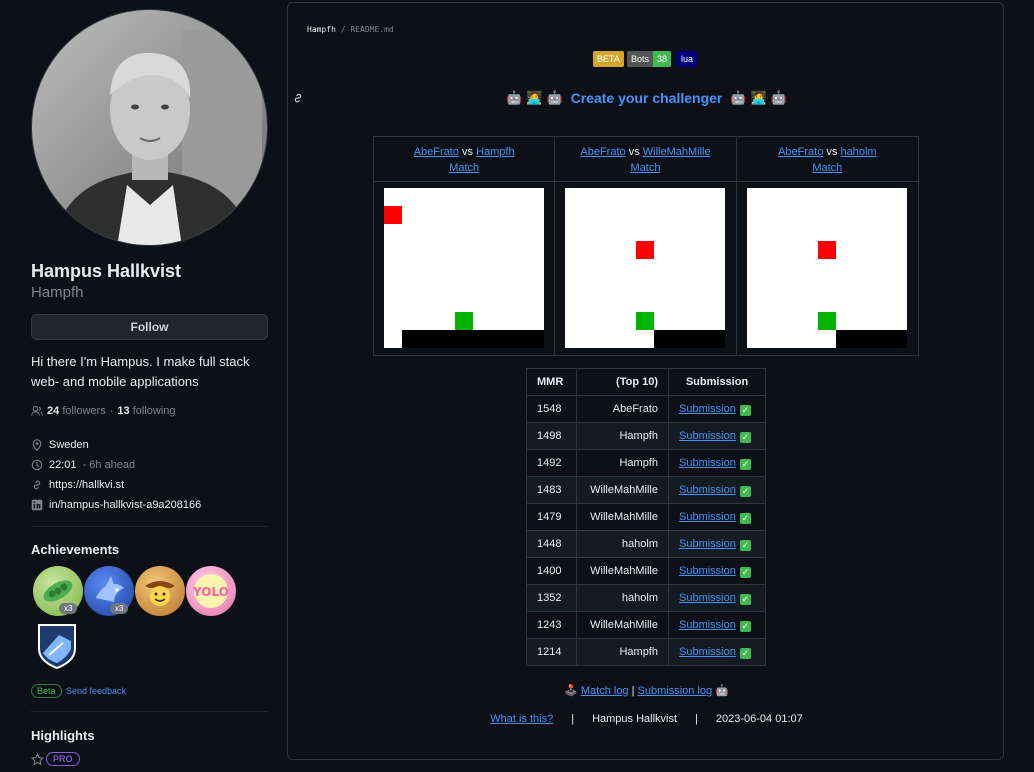 Image resolution: width=1034 pixels, height=772 pixels. I want to click on table-row: 1243 WilleMahMille Submission ✓, so click(646, 625).